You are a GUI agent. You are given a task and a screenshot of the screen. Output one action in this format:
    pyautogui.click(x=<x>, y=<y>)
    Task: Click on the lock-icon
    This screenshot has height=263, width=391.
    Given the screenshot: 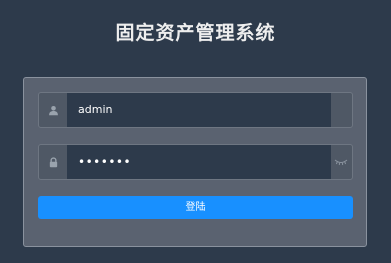 What is the action you would take?
    pyautogui.click(x=53, y=162)
    